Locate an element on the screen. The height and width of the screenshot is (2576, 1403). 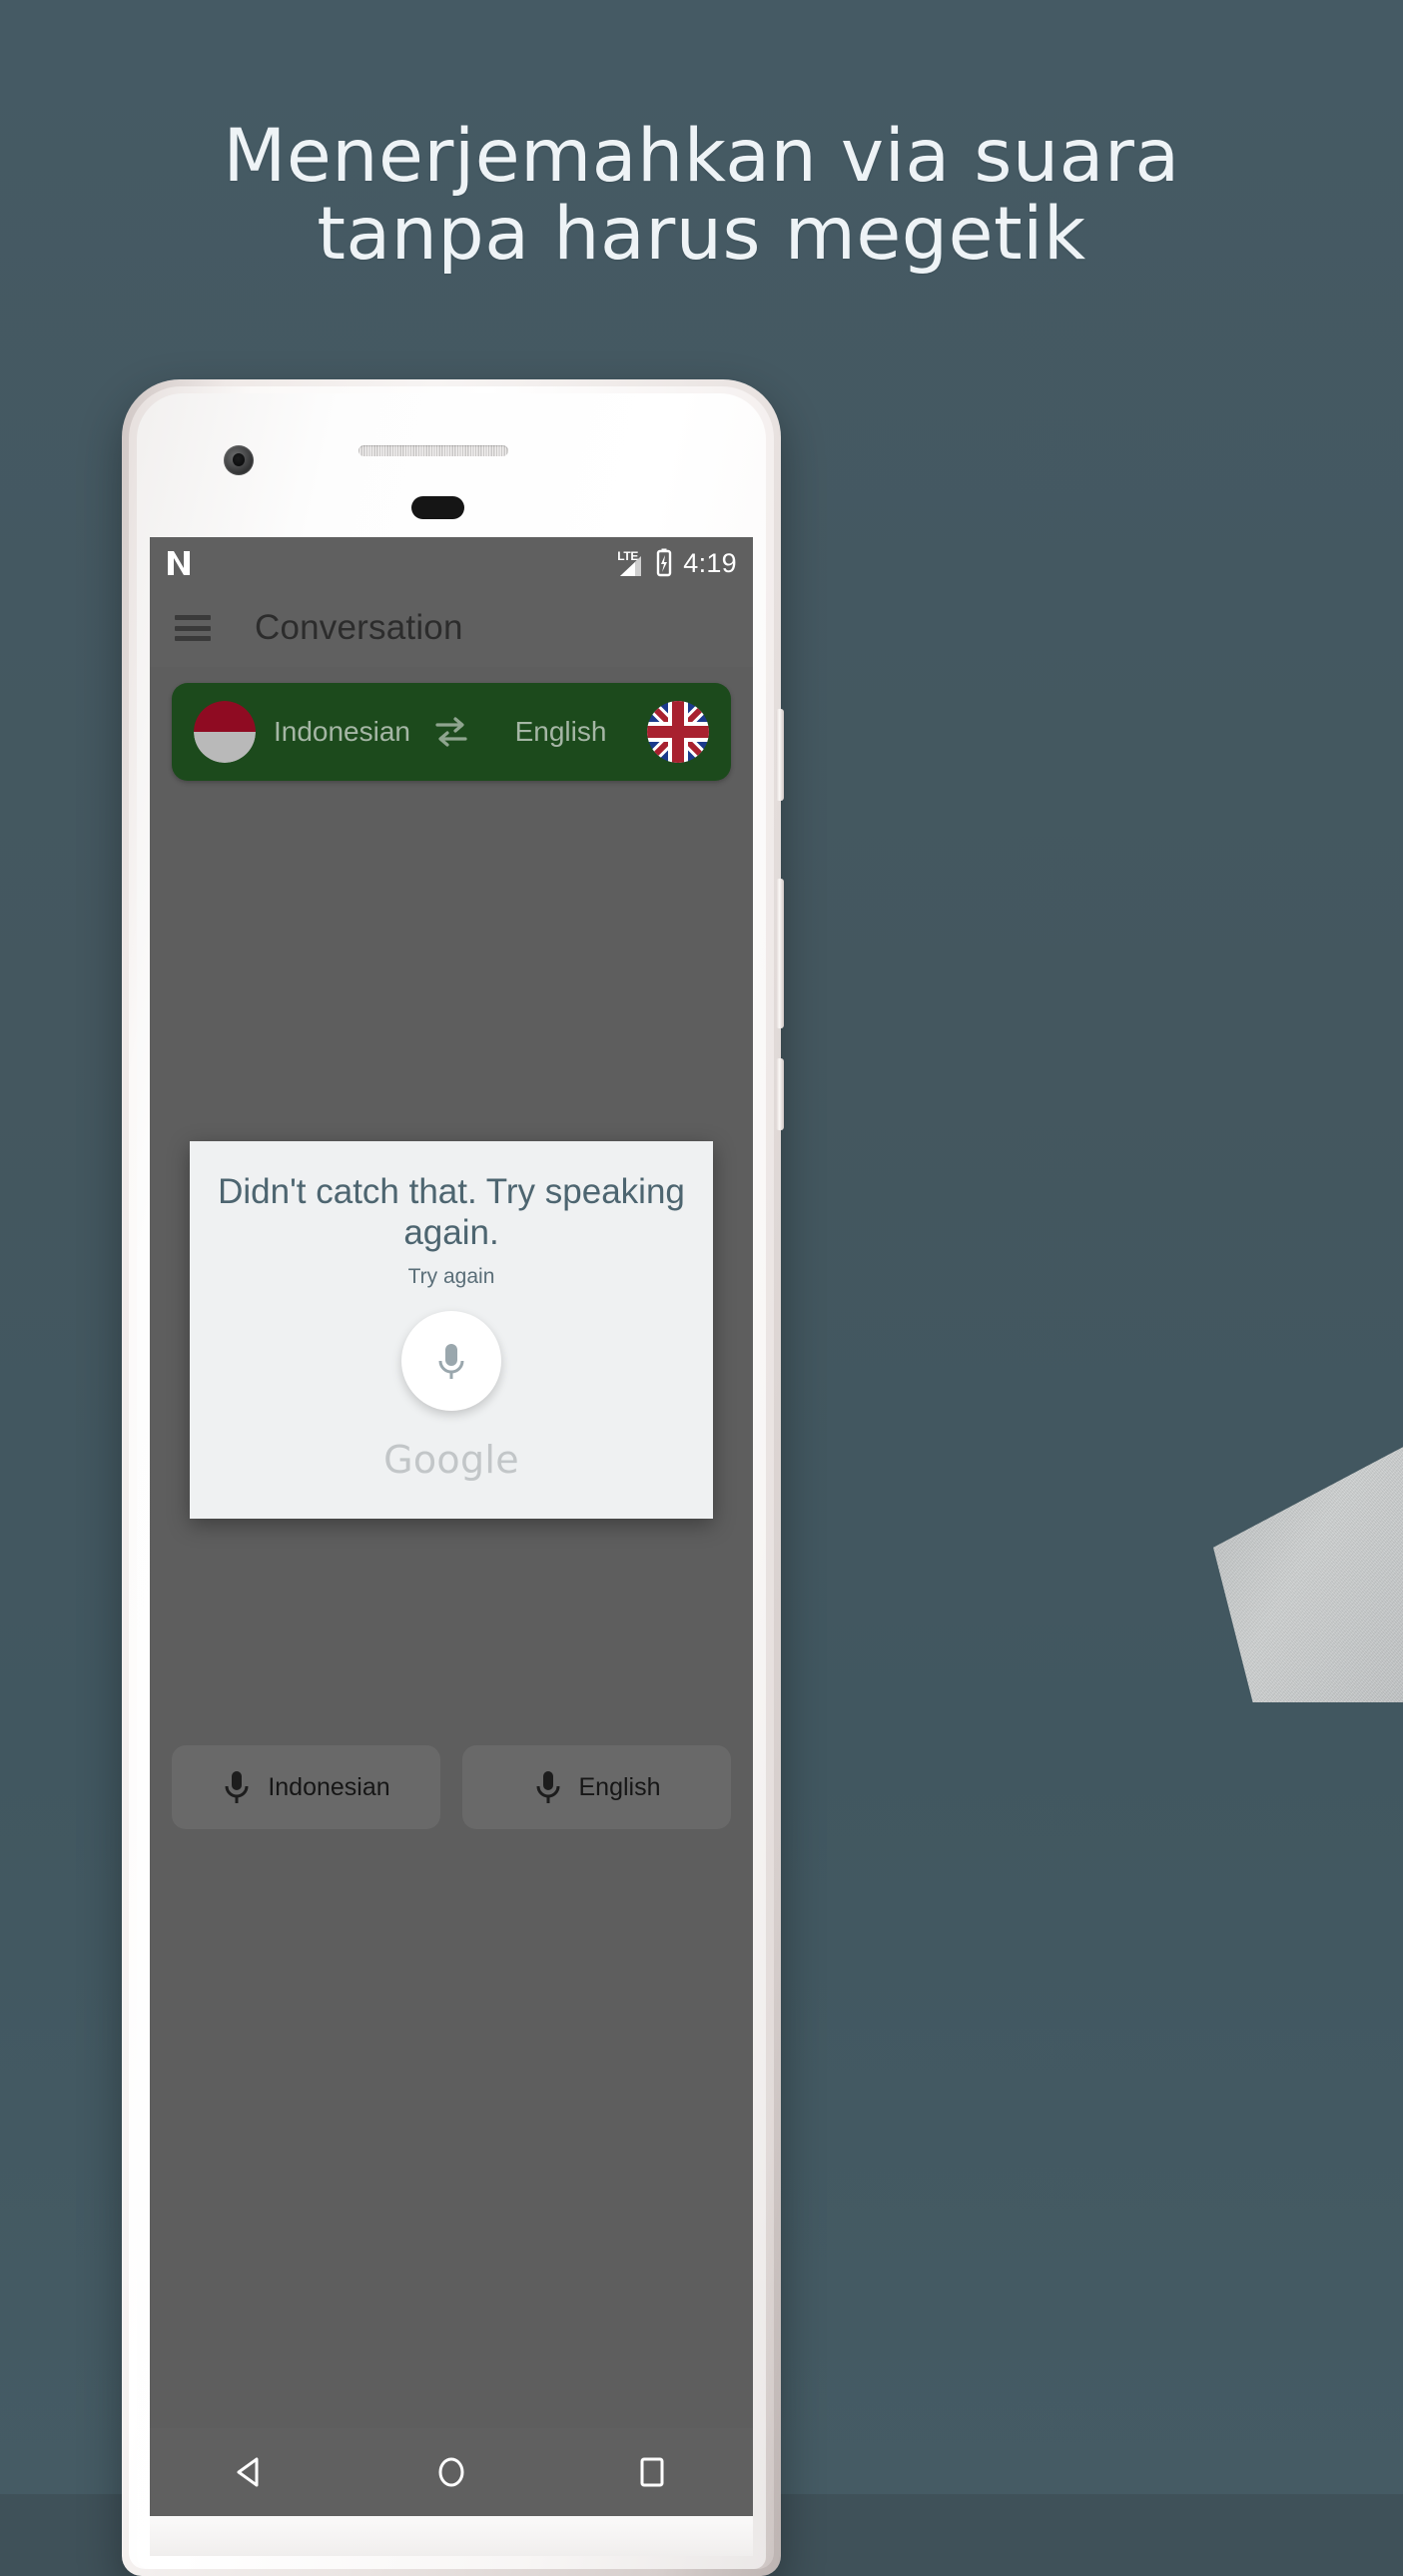
card-subtitle: Try again is located at coordinates (451, 1277).